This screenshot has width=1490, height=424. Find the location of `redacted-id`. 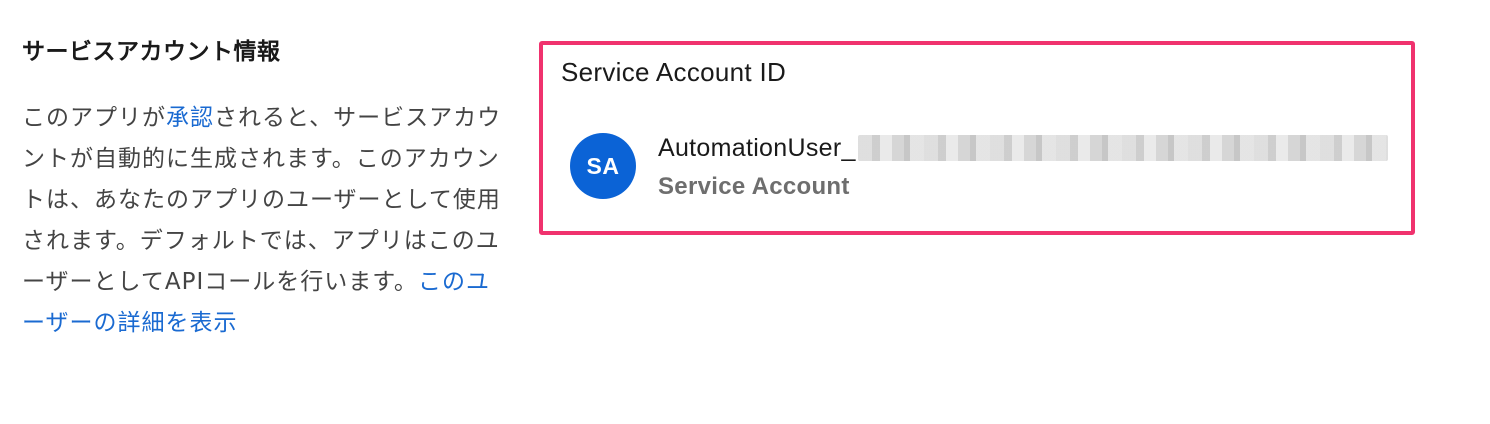

redacted-id is located at coordinates (1122, 148).